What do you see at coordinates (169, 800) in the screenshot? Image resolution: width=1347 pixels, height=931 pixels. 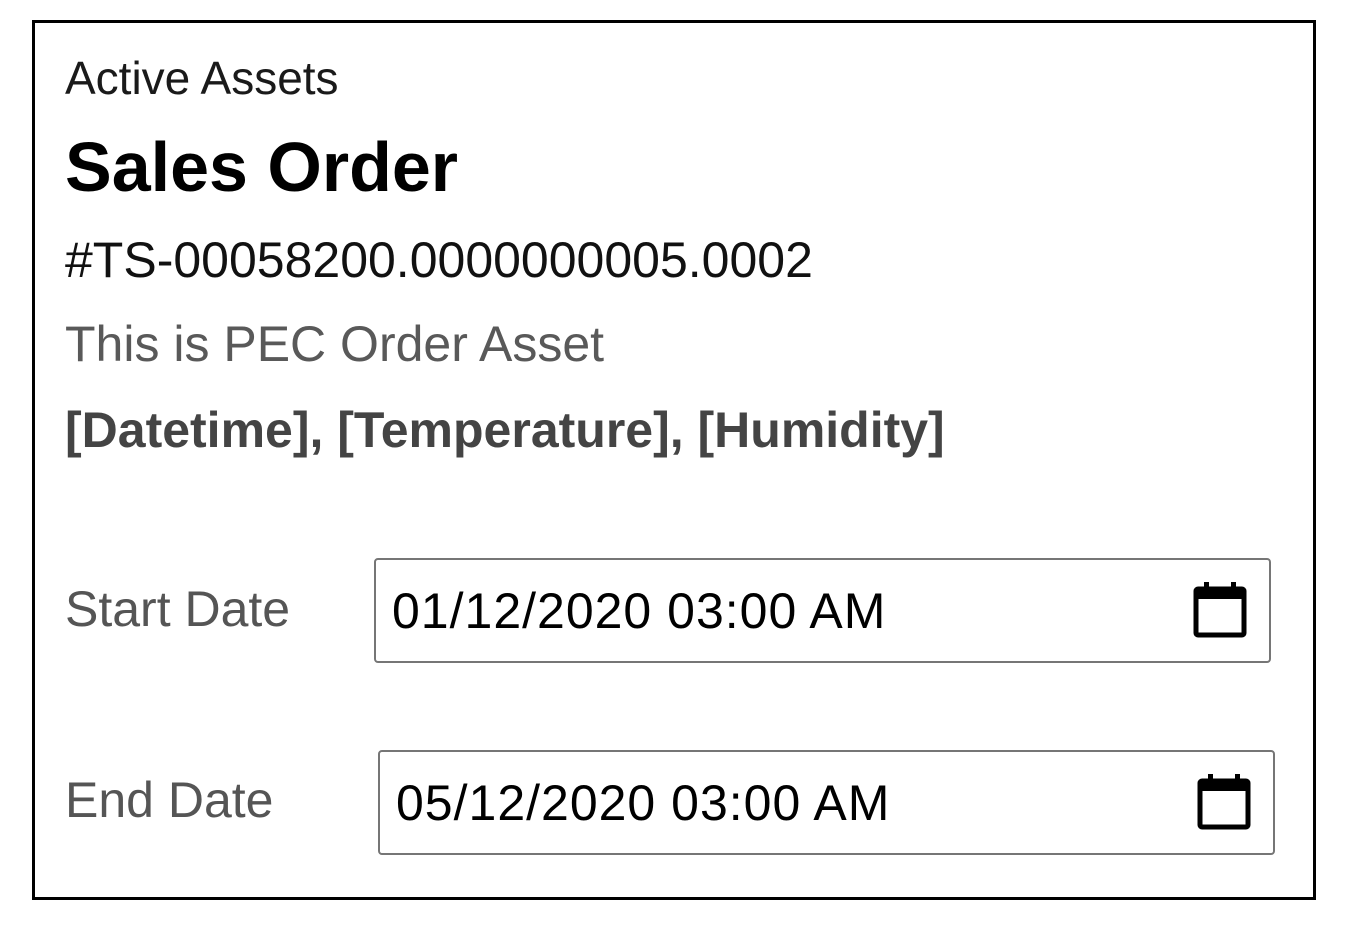 I see `end-date-label: End Date` at bounding box center [169, 800].